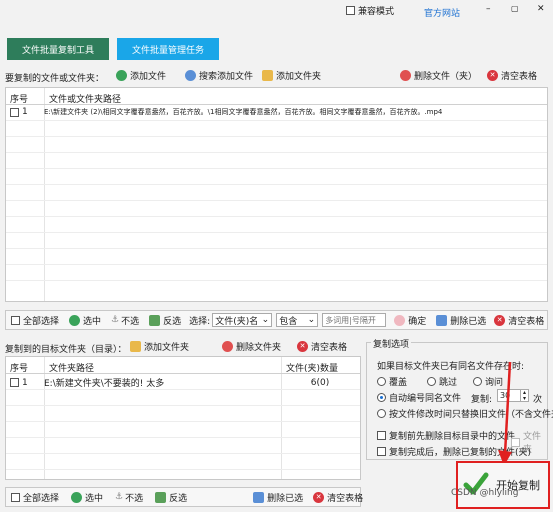 This screenshot has height=512, width=553. I want to click on auto-rename-label: 自动编号同名文件, so click(425, 399).